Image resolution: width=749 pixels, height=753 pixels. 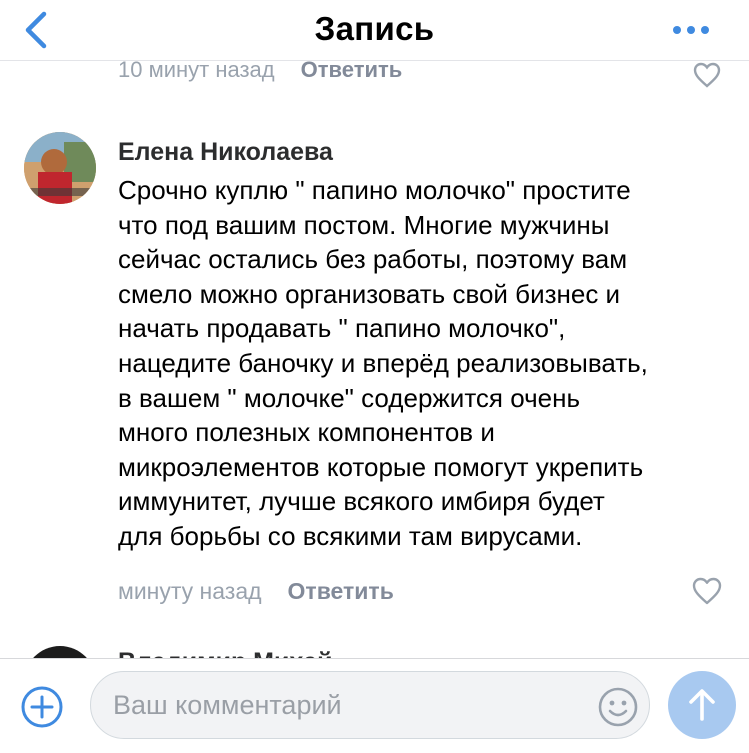 I want to click on avatar-photo, so click(x=60, y=168).